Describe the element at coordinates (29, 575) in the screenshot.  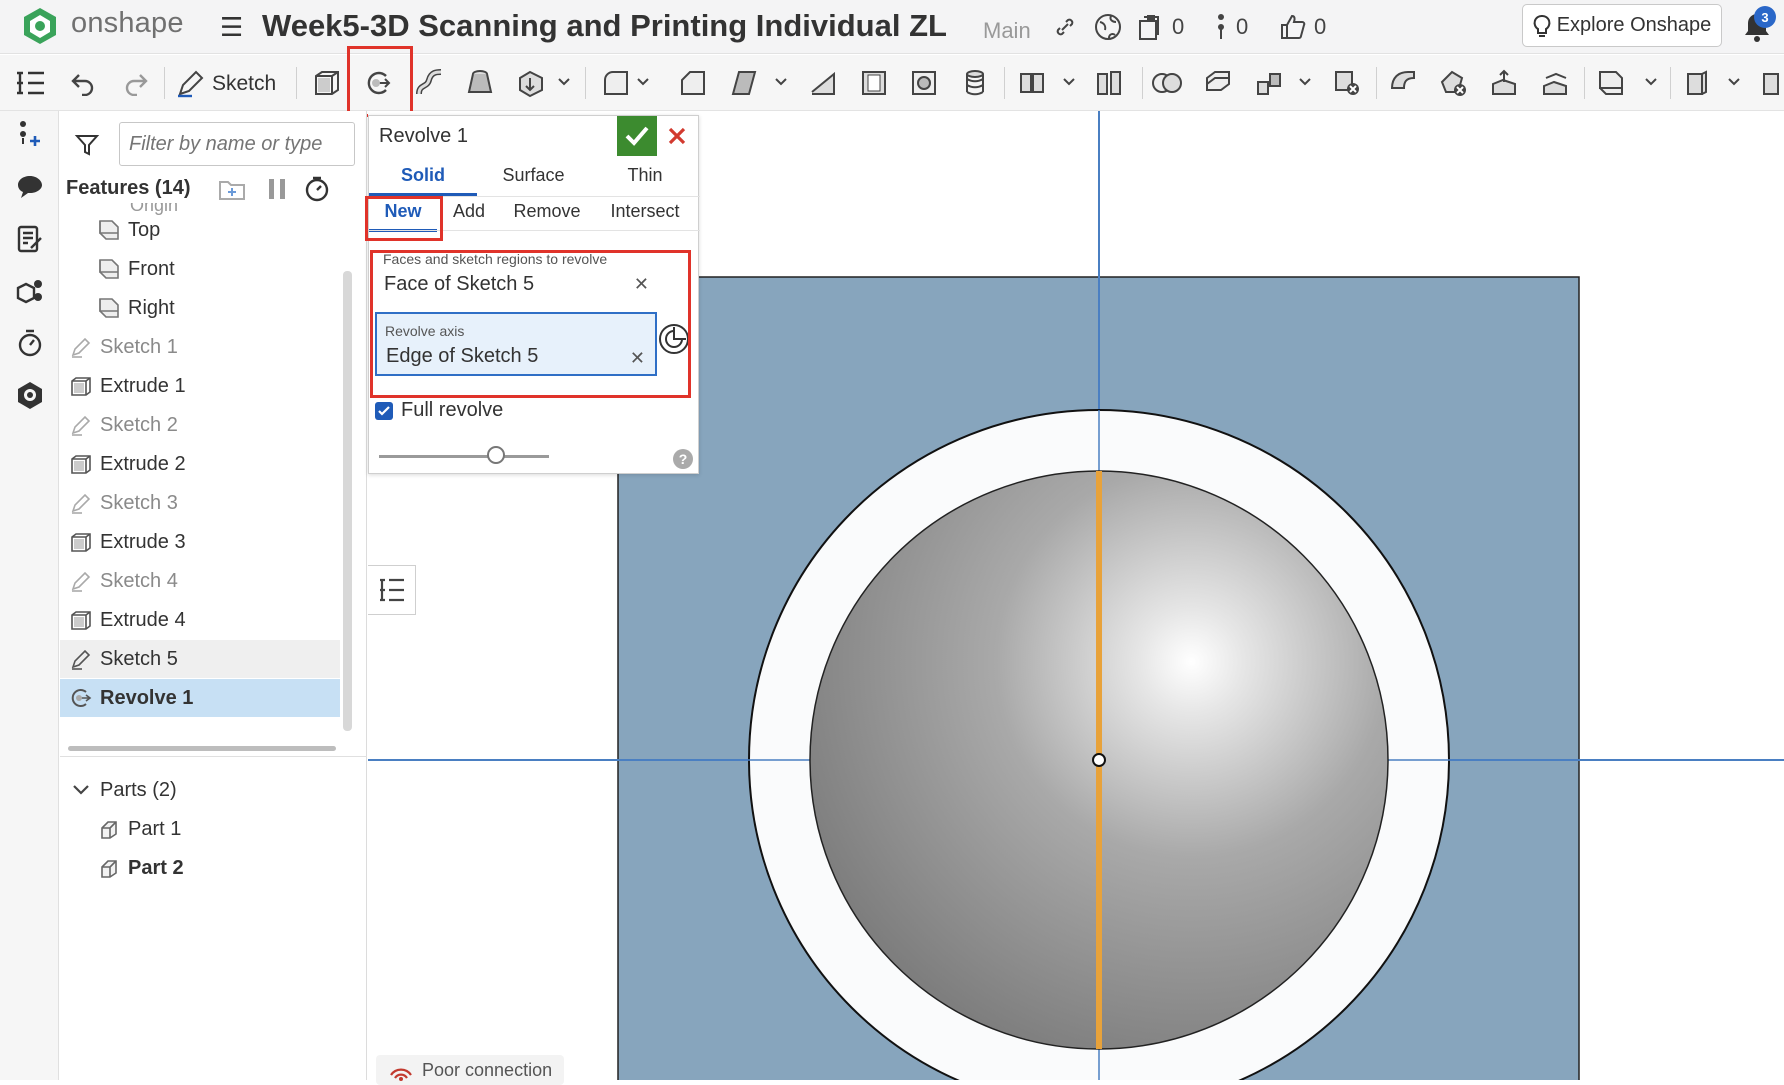
I see `left-rail` at that location.